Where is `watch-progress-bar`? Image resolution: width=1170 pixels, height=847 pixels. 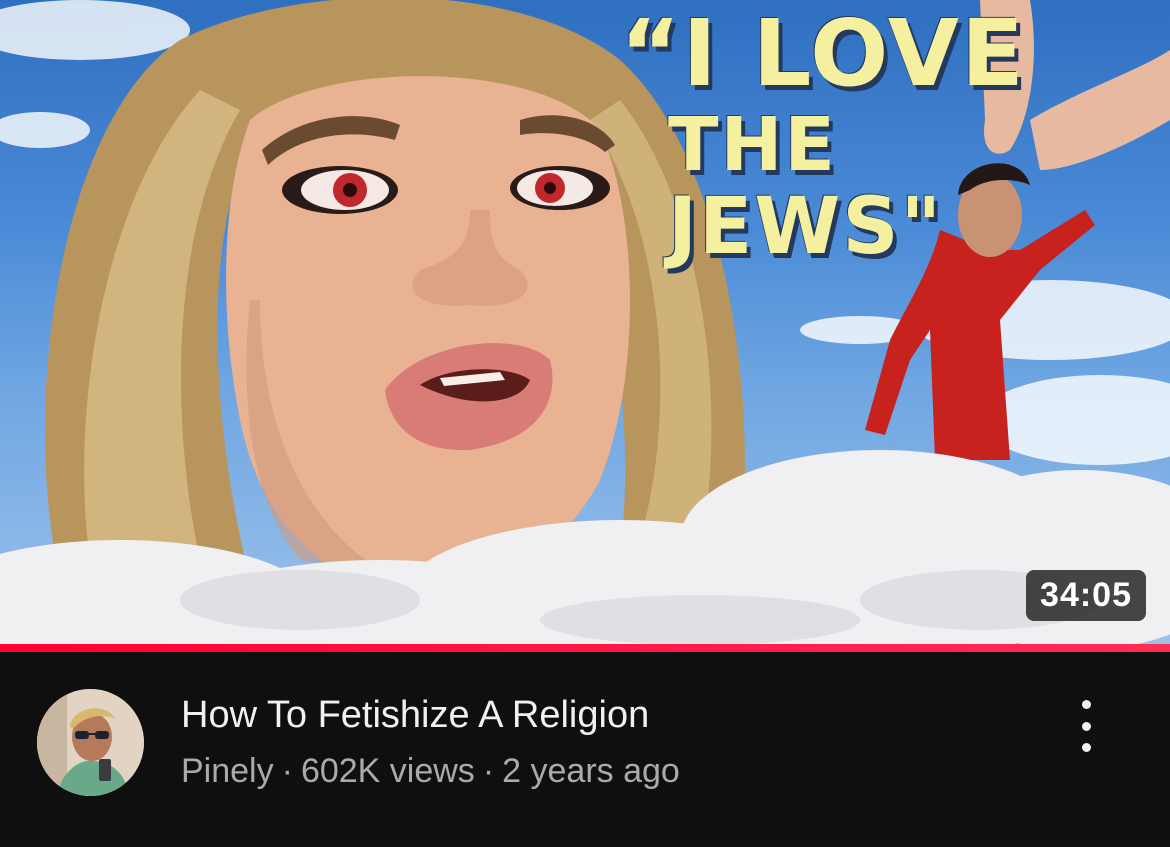 watch-progress-bar is located at coordinates (585, 648).